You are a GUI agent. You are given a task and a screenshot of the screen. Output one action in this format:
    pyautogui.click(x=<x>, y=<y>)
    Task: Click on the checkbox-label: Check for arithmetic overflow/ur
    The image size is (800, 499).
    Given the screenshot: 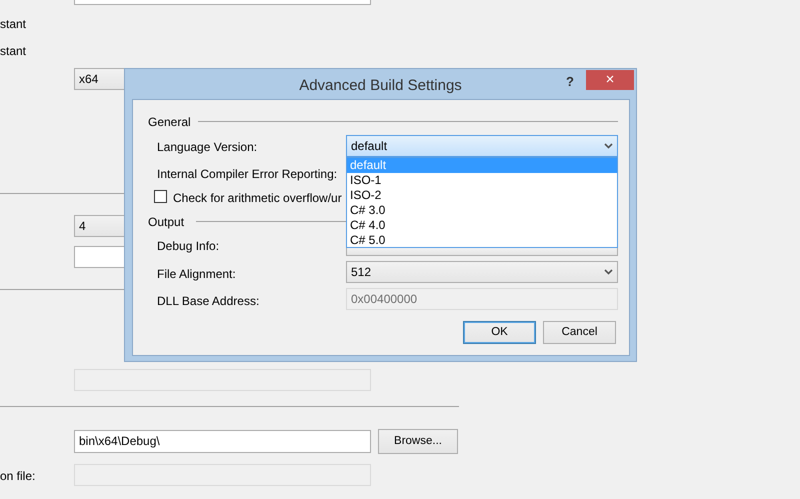 What is the action you would take?
    pyautogui.click(x=257, y=198)
    